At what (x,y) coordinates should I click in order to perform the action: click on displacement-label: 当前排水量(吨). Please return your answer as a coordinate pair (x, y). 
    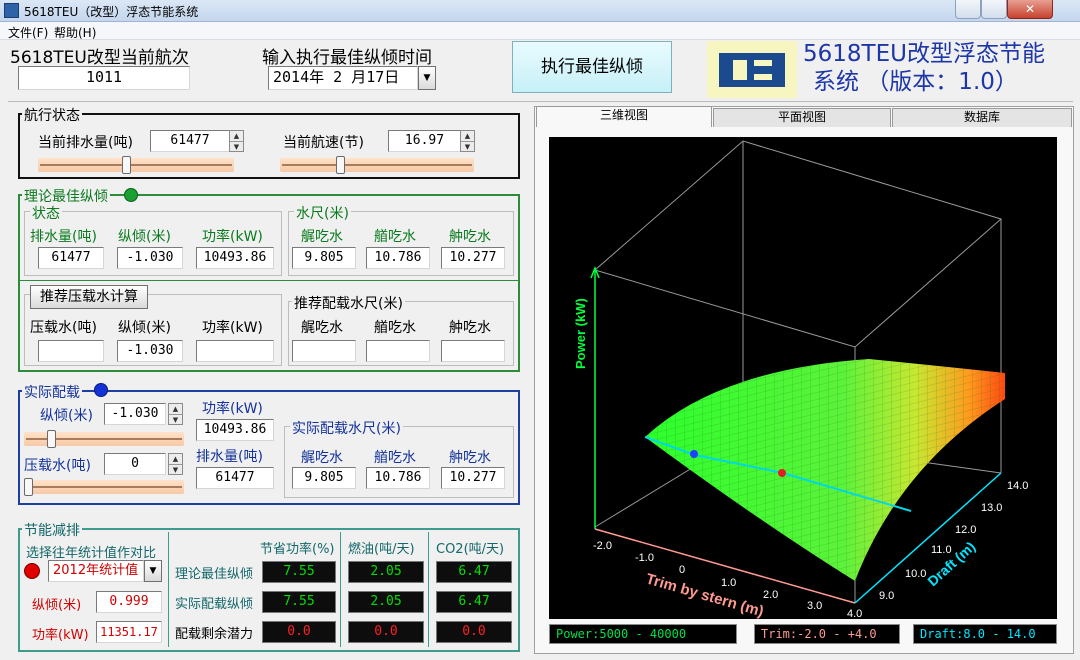
    Looking at the image, I should click on (85, 143).